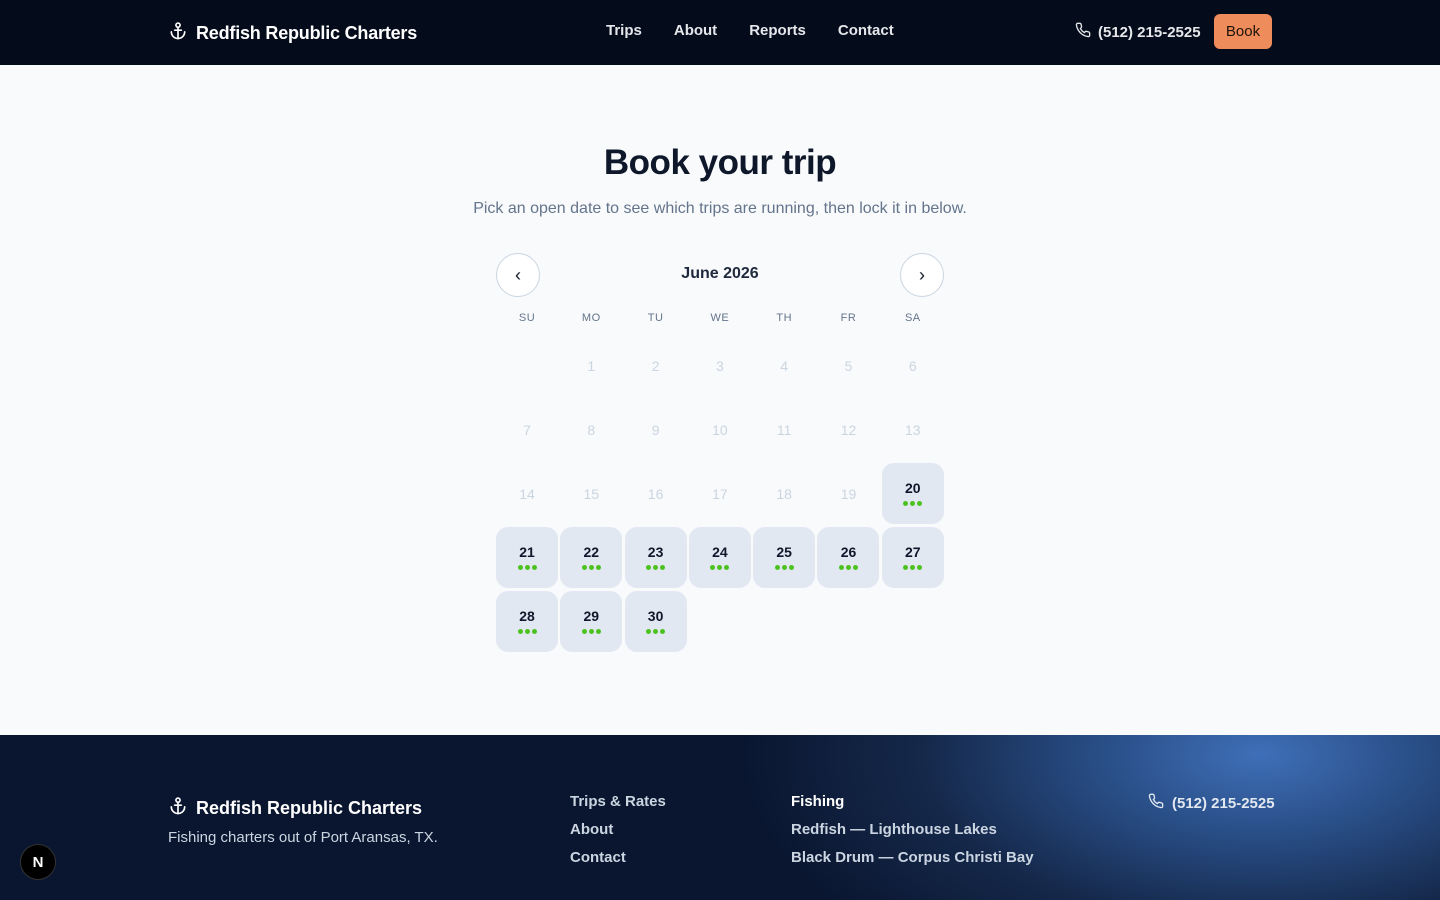 The image size is (1440, 900). I want to click on dev-tools-badge: N, so click(38, 862).